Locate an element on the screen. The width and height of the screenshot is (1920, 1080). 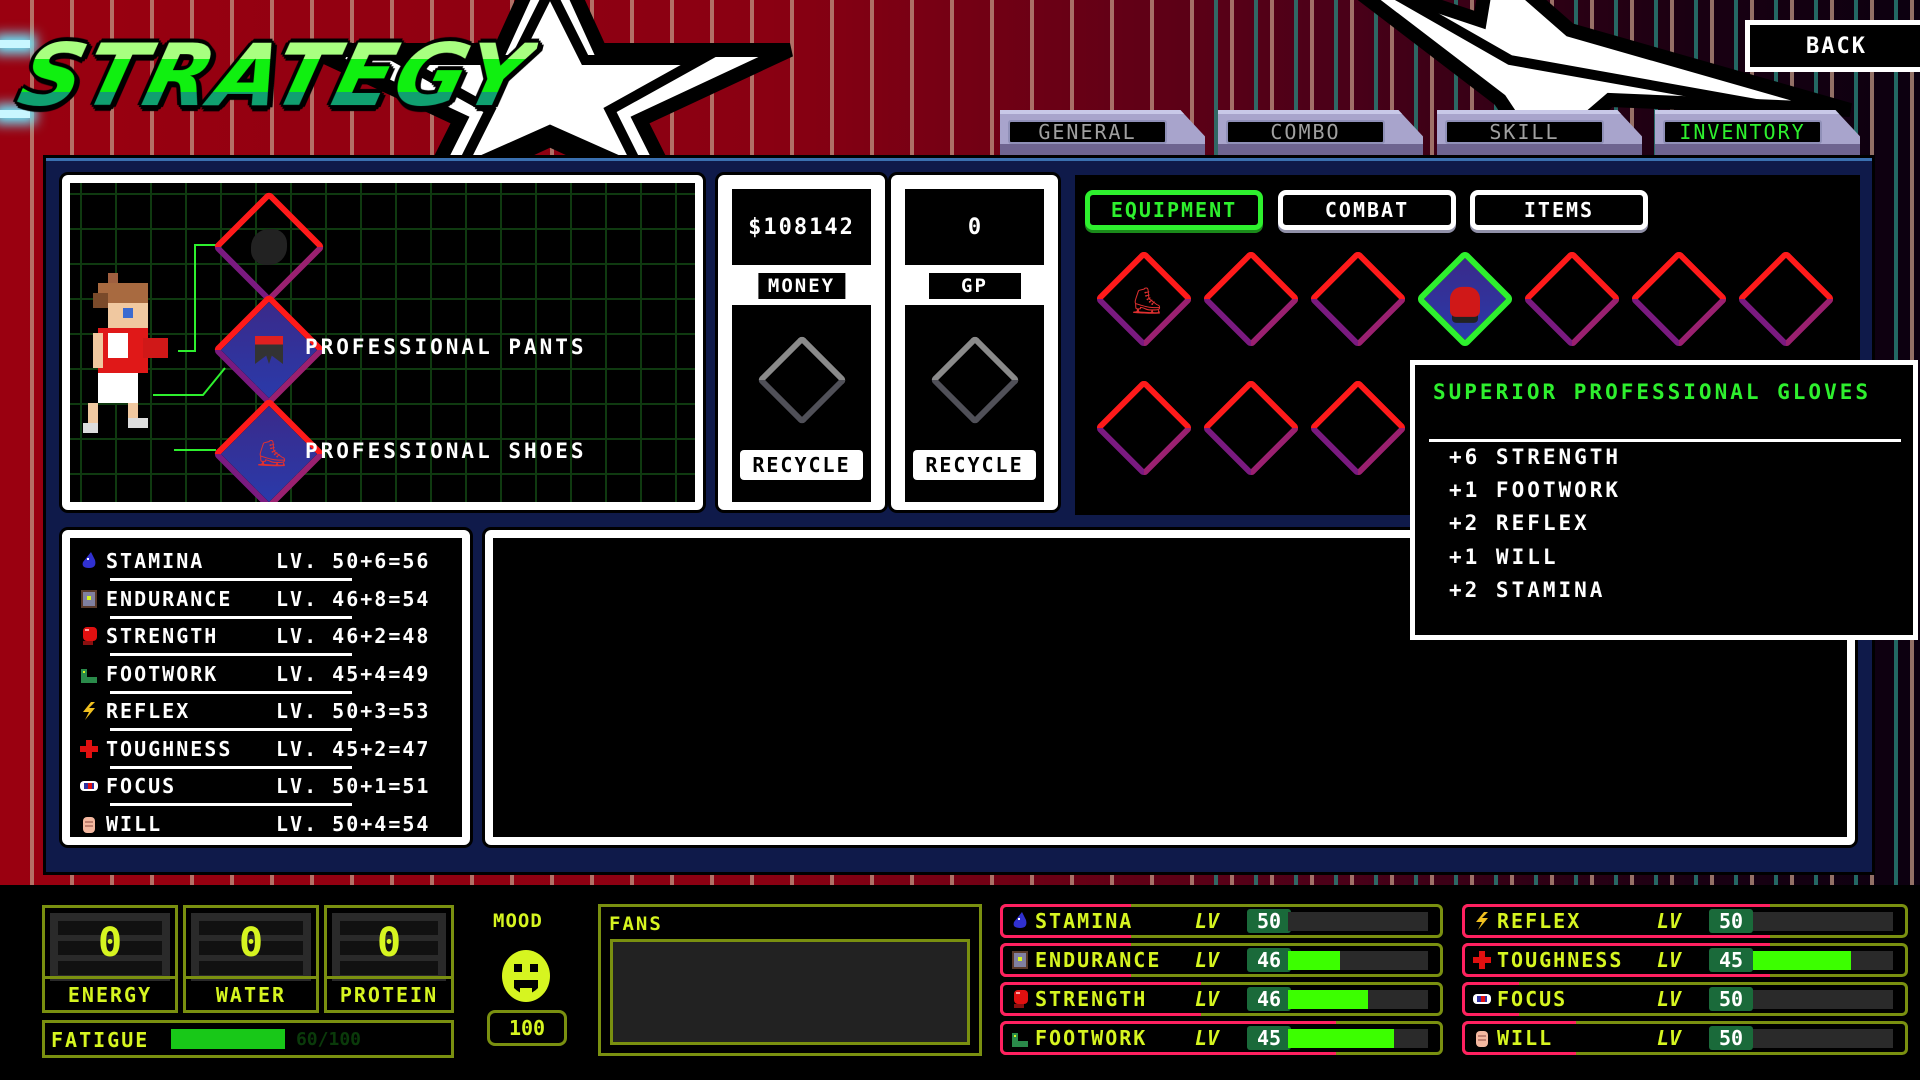
stat-row-endurance: ENDURANCE LV. 46+8=54 is located at coordinates (271, 599).